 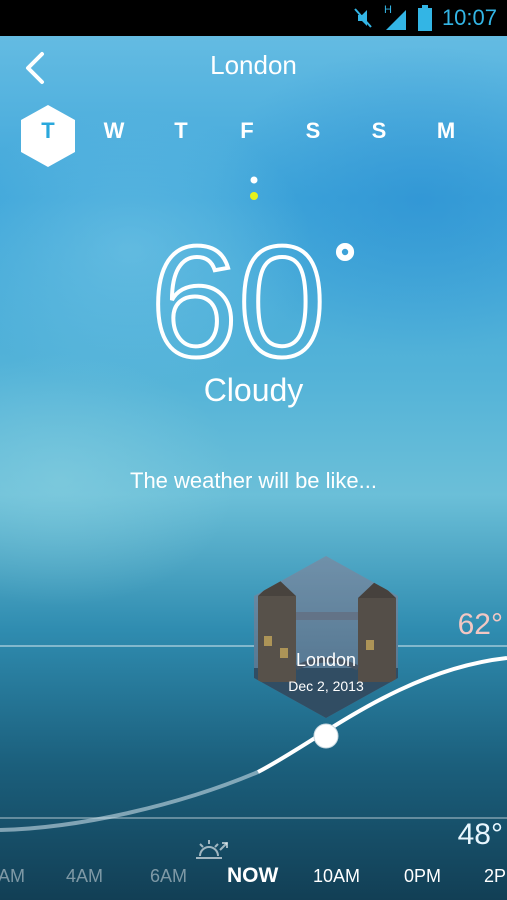 What do you see at coordinates (238, 295) in the screenshot?
I see `temperature-value: 60` at bounding box center [238, 295].